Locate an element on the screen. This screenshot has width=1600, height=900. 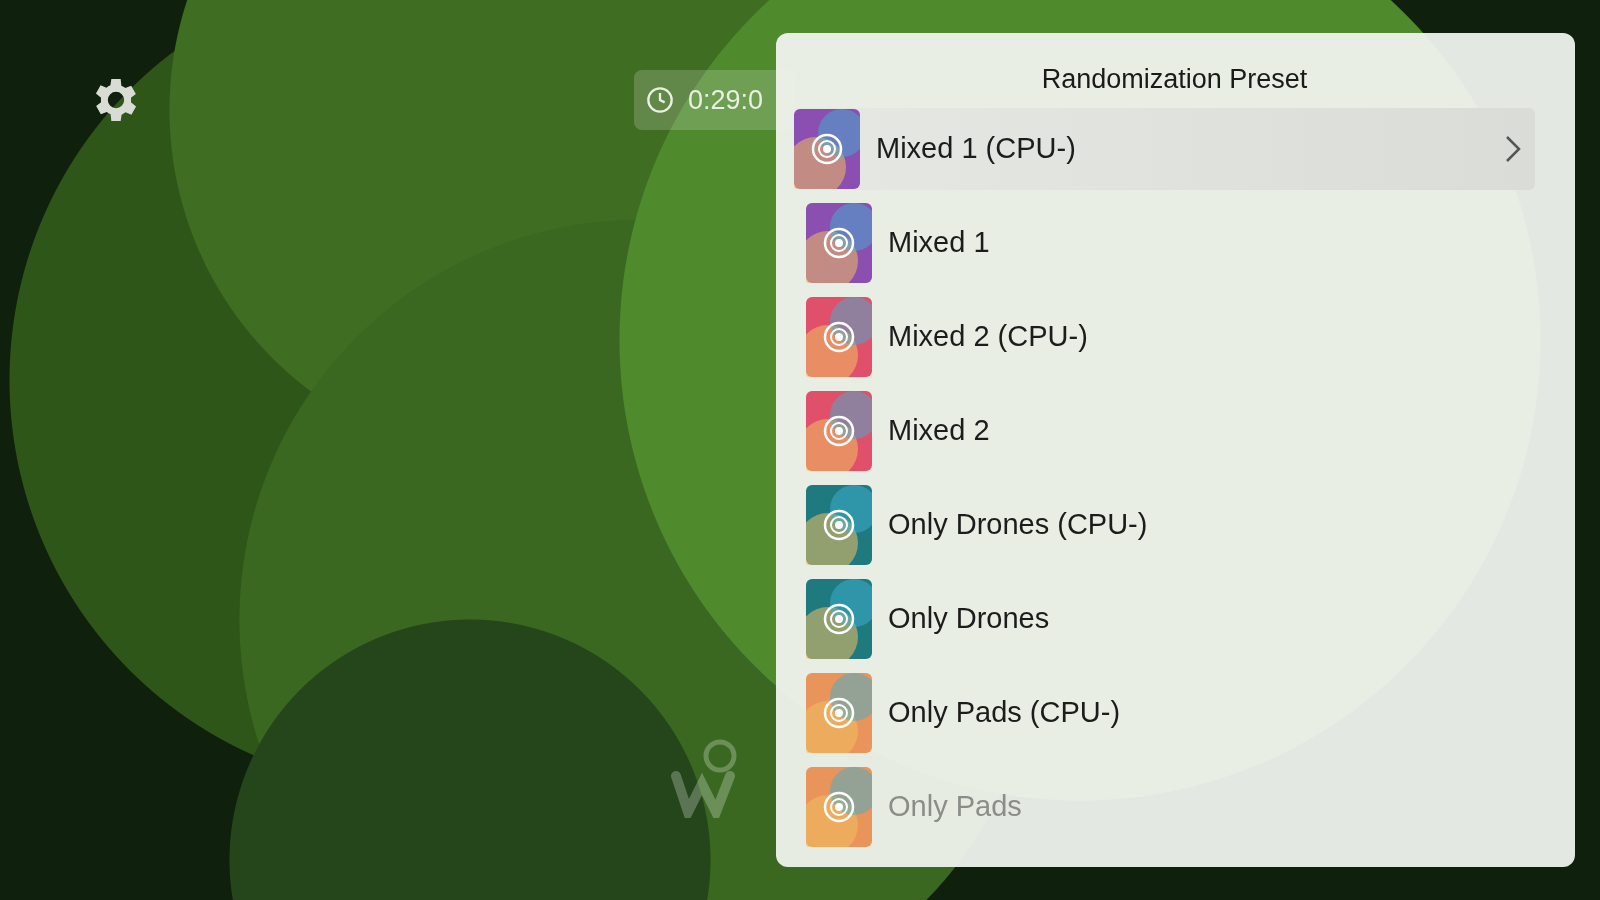
preset-item: Mixed 1 (CPU-) is located at coordinates (1164, 148).